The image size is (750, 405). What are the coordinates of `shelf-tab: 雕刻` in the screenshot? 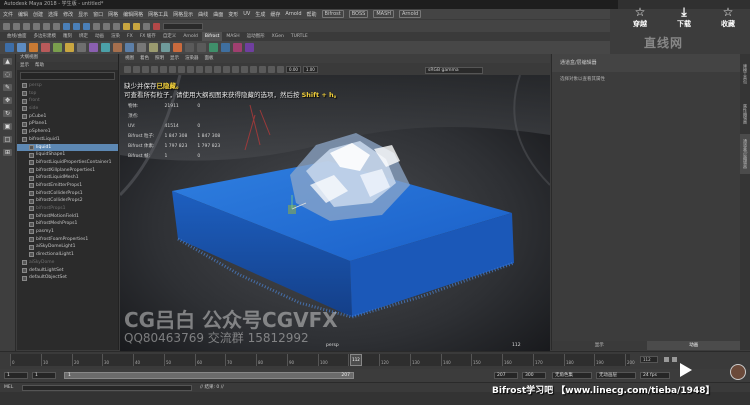 It's located at (67, 36).